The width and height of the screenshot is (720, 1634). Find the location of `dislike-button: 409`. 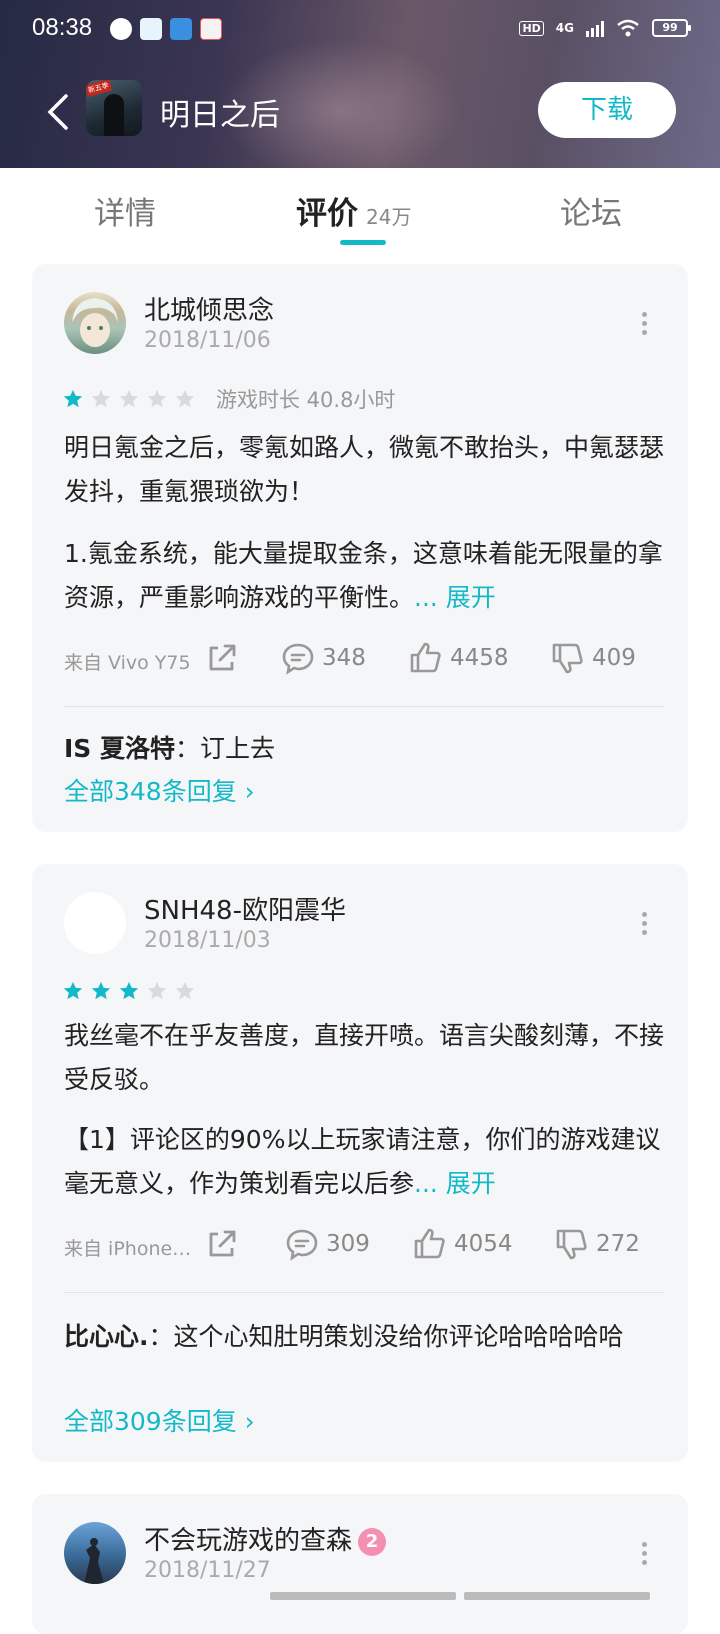

dislike-button: 409 is located at coordinates (593, 658).